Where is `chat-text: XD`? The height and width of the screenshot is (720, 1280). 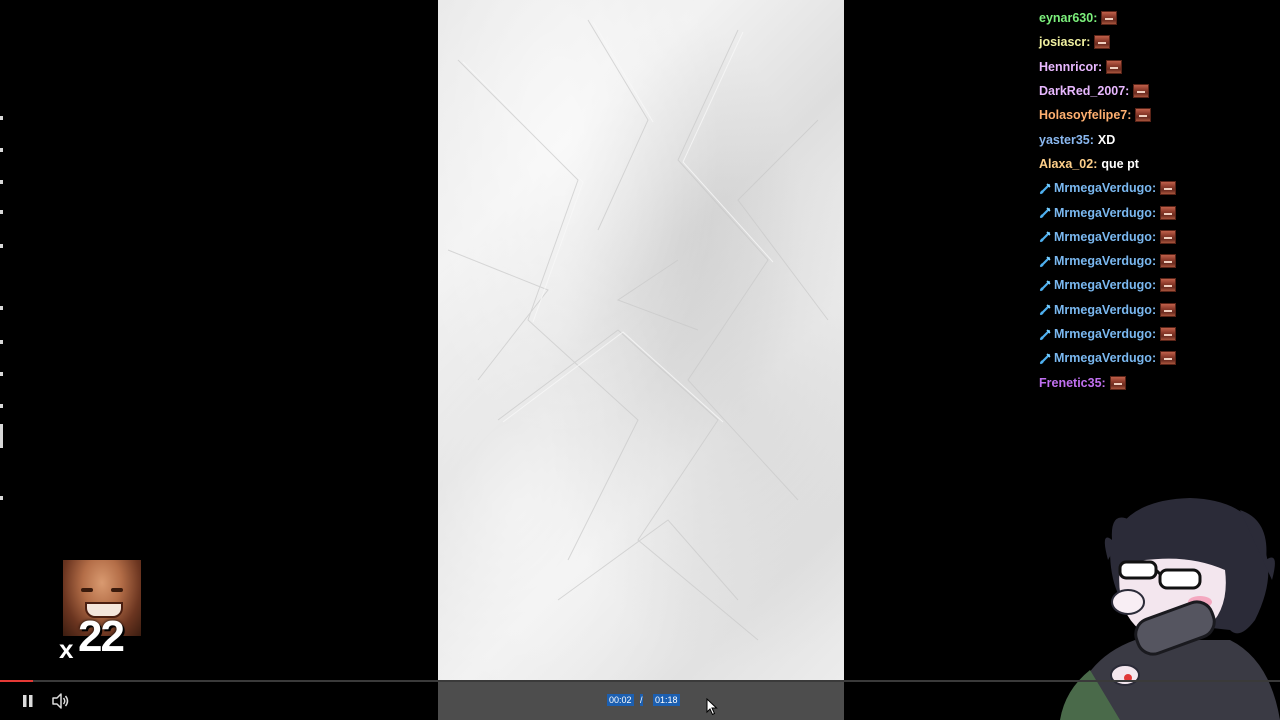
chat-text: XD is located at coordinates (1106, 139).